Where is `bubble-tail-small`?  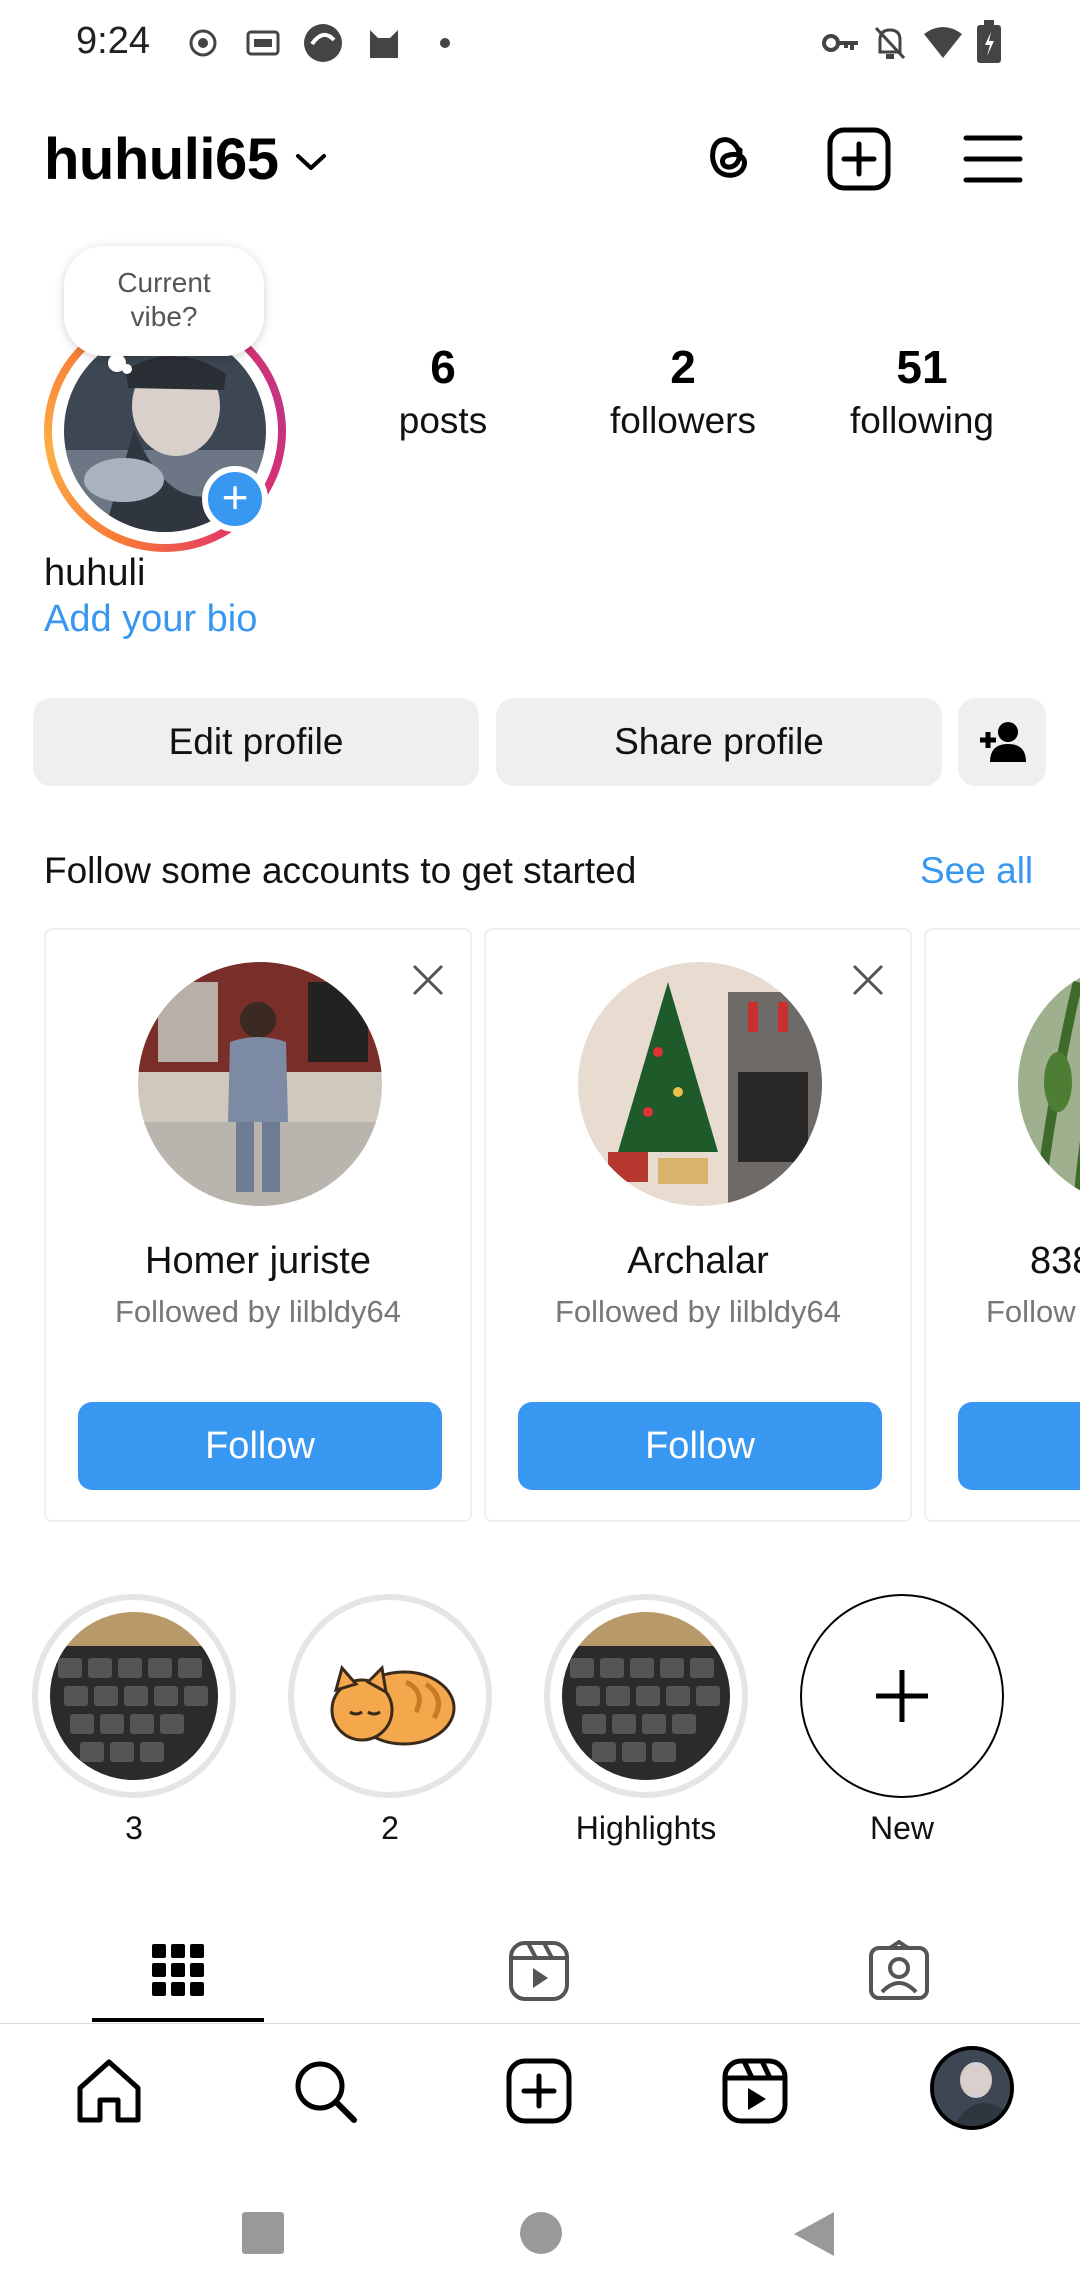
bubble-tail-small is located at coordinates (127, 369).